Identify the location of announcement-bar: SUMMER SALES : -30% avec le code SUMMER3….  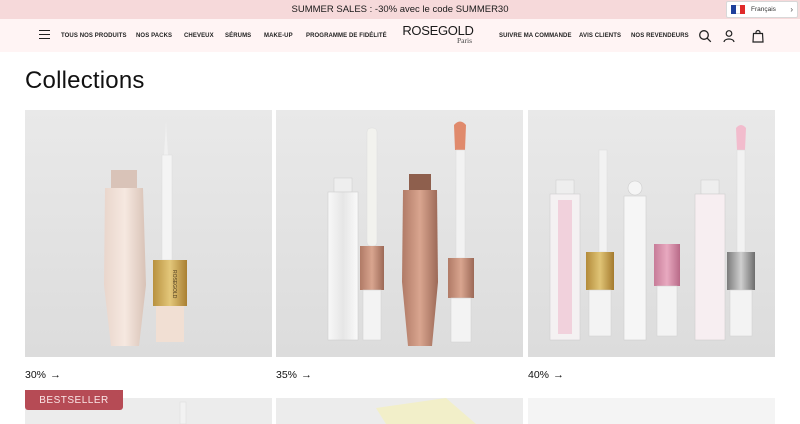
(400, 9).